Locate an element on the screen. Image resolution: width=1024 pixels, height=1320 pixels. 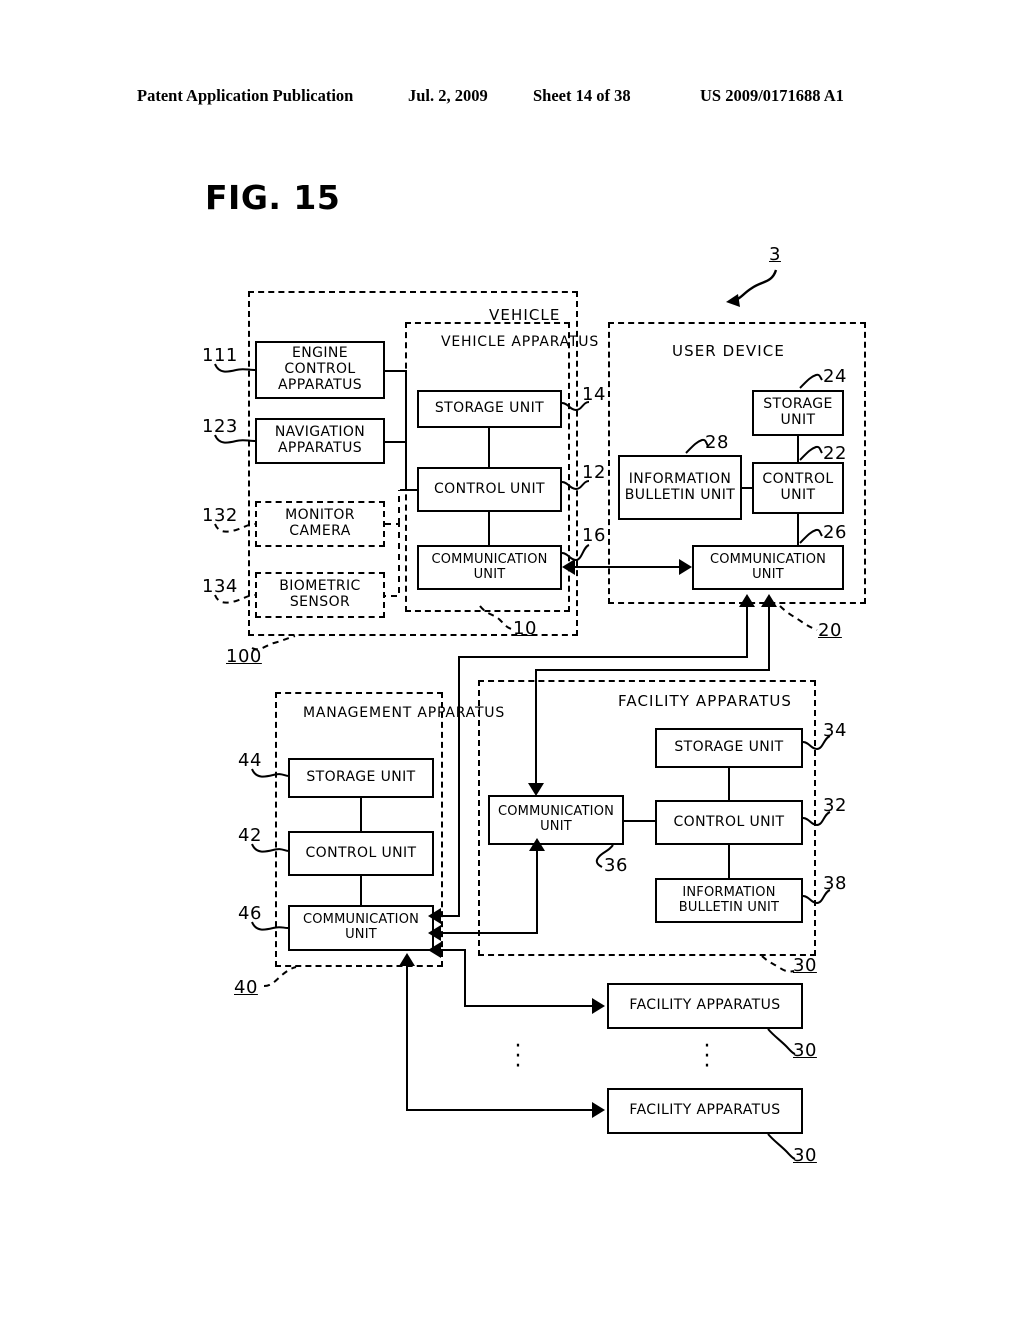
management-storage-unit-box: STORAGE UNIT is located at coordinates (361, 778).